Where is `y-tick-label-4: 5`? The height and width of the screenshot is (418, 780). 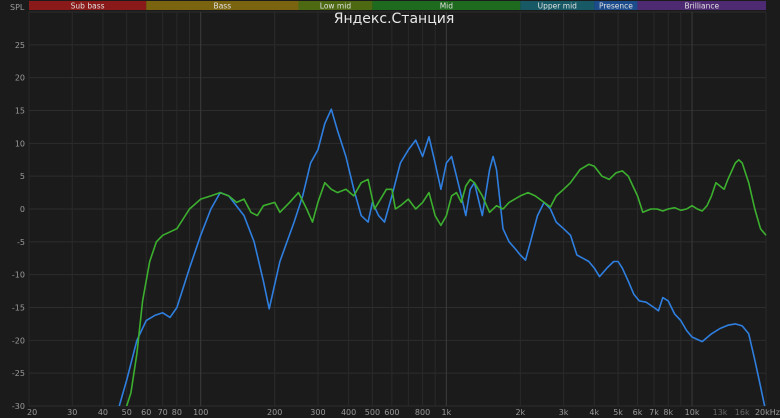
y-tick-label-4: 5 is located at coordinates (22, 176).